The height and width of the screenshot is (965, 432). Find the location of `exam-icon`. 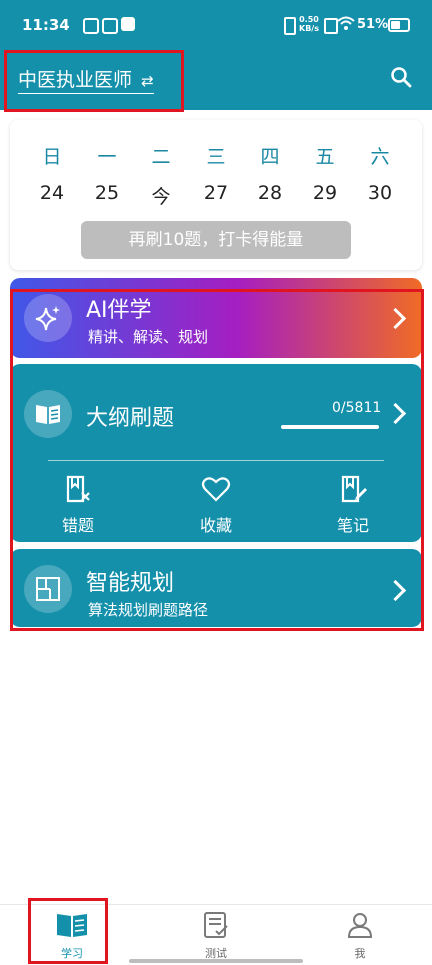

exam-icon is located at coordinates (216, 925).